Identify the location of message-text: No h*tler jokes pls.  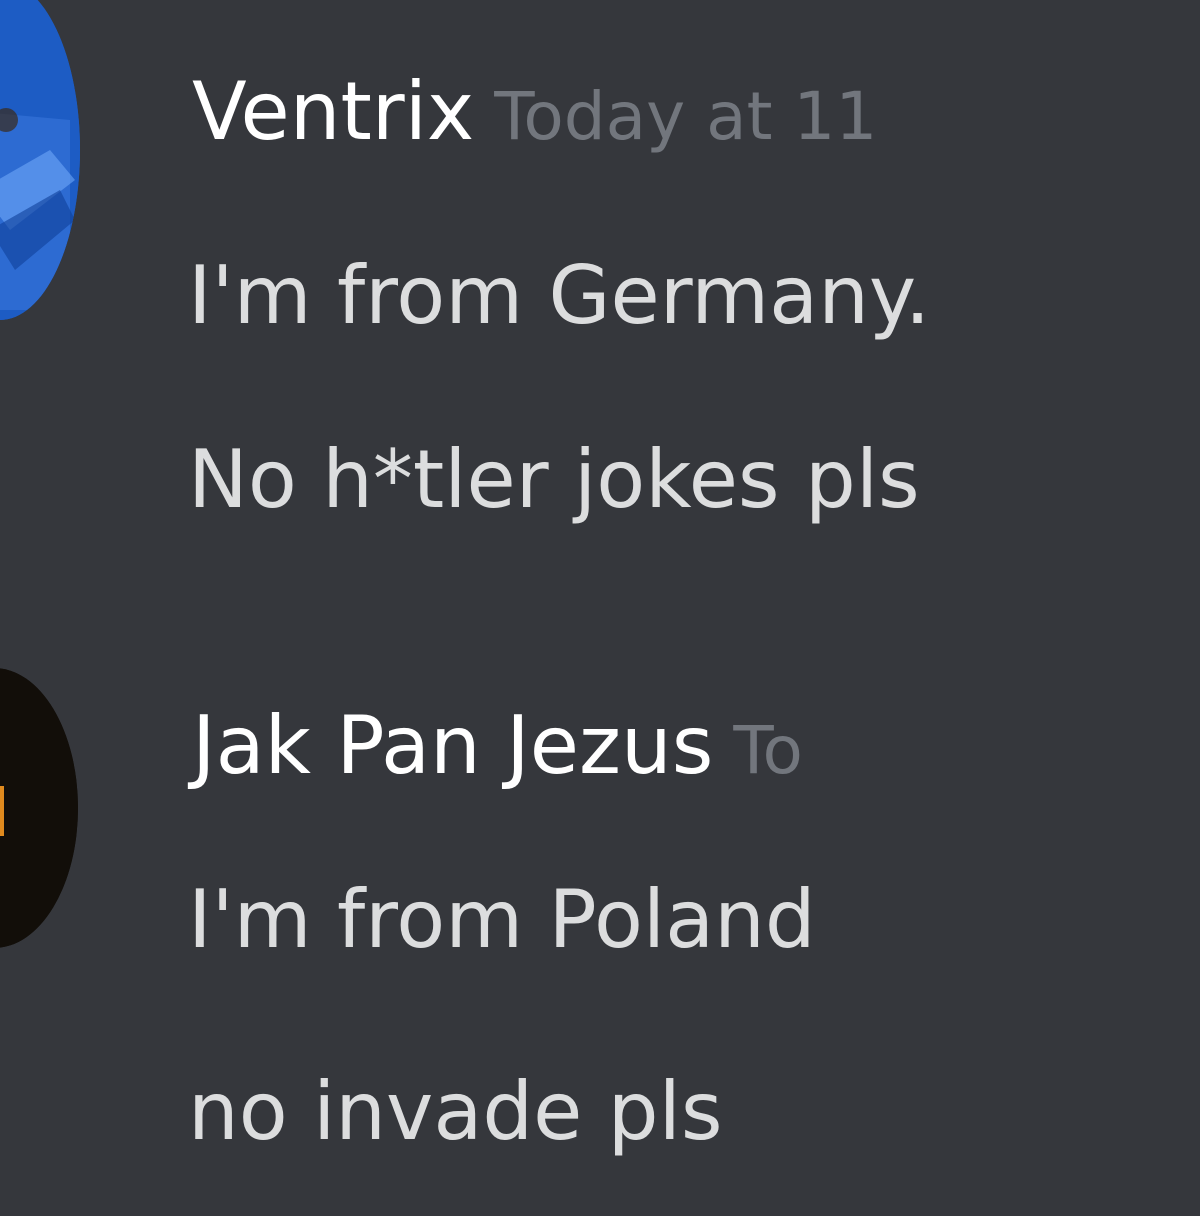
(554, 479).